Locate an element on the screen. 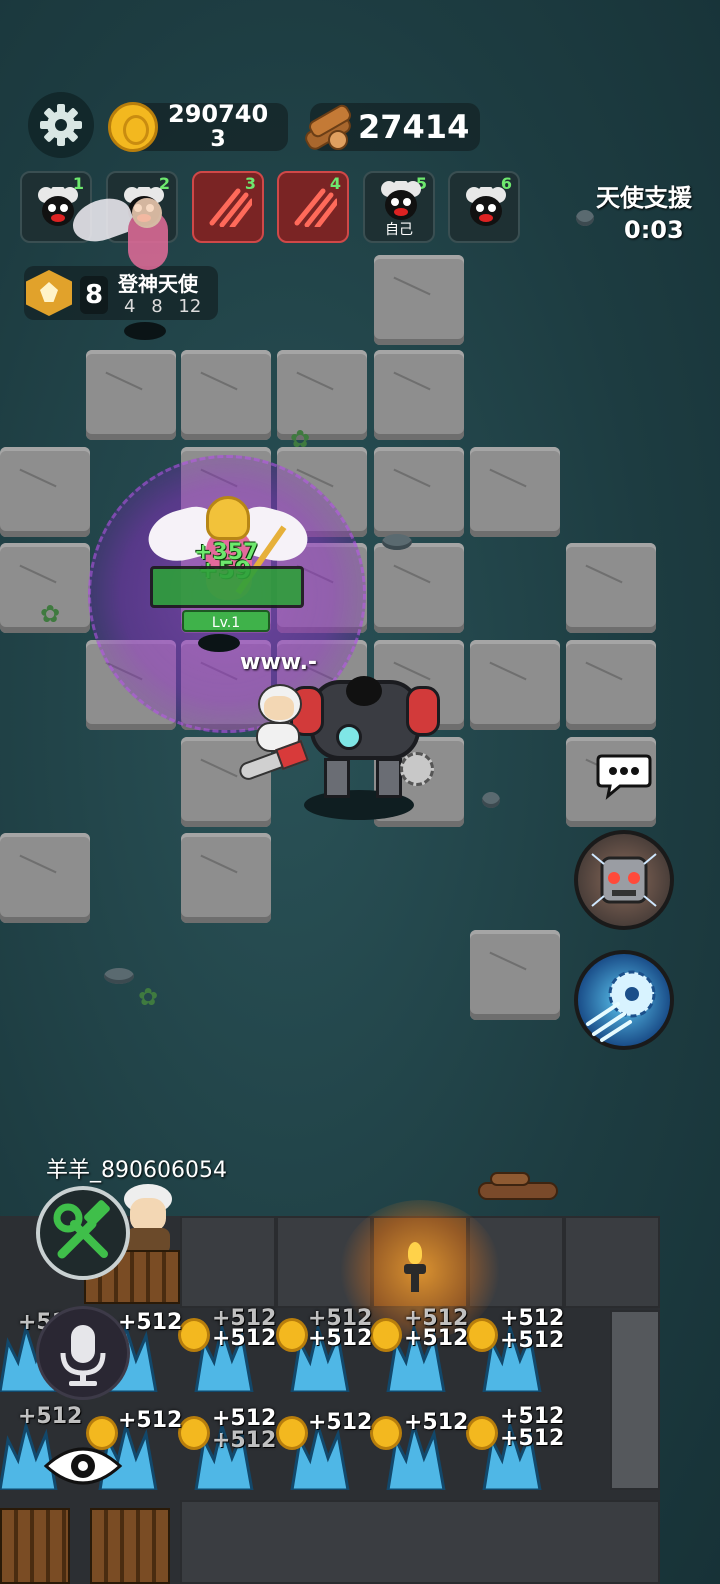  gold-amount-line1: 290740 is located at coordinates (218, 114).